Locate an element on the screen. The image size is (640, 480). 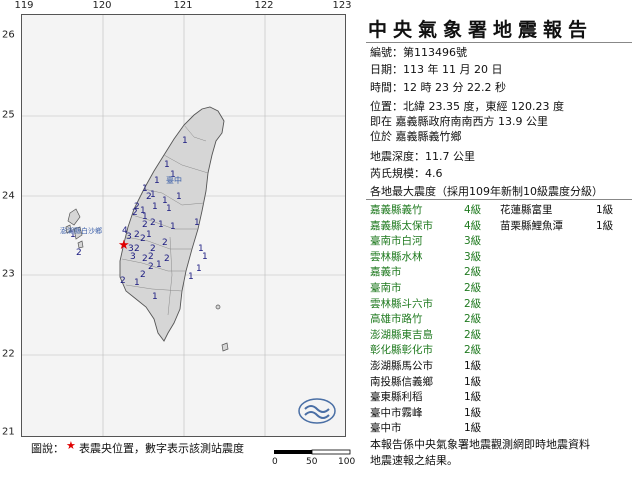
report-date: 日期：113 年 11 月 20 日 is located at coordinates (436, 69).